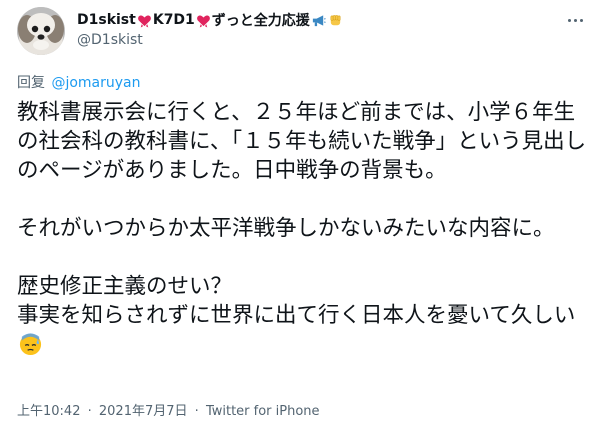 The width and height of the screenshot is (604, 428). I want to click on more-options-button, so click(575, 20).